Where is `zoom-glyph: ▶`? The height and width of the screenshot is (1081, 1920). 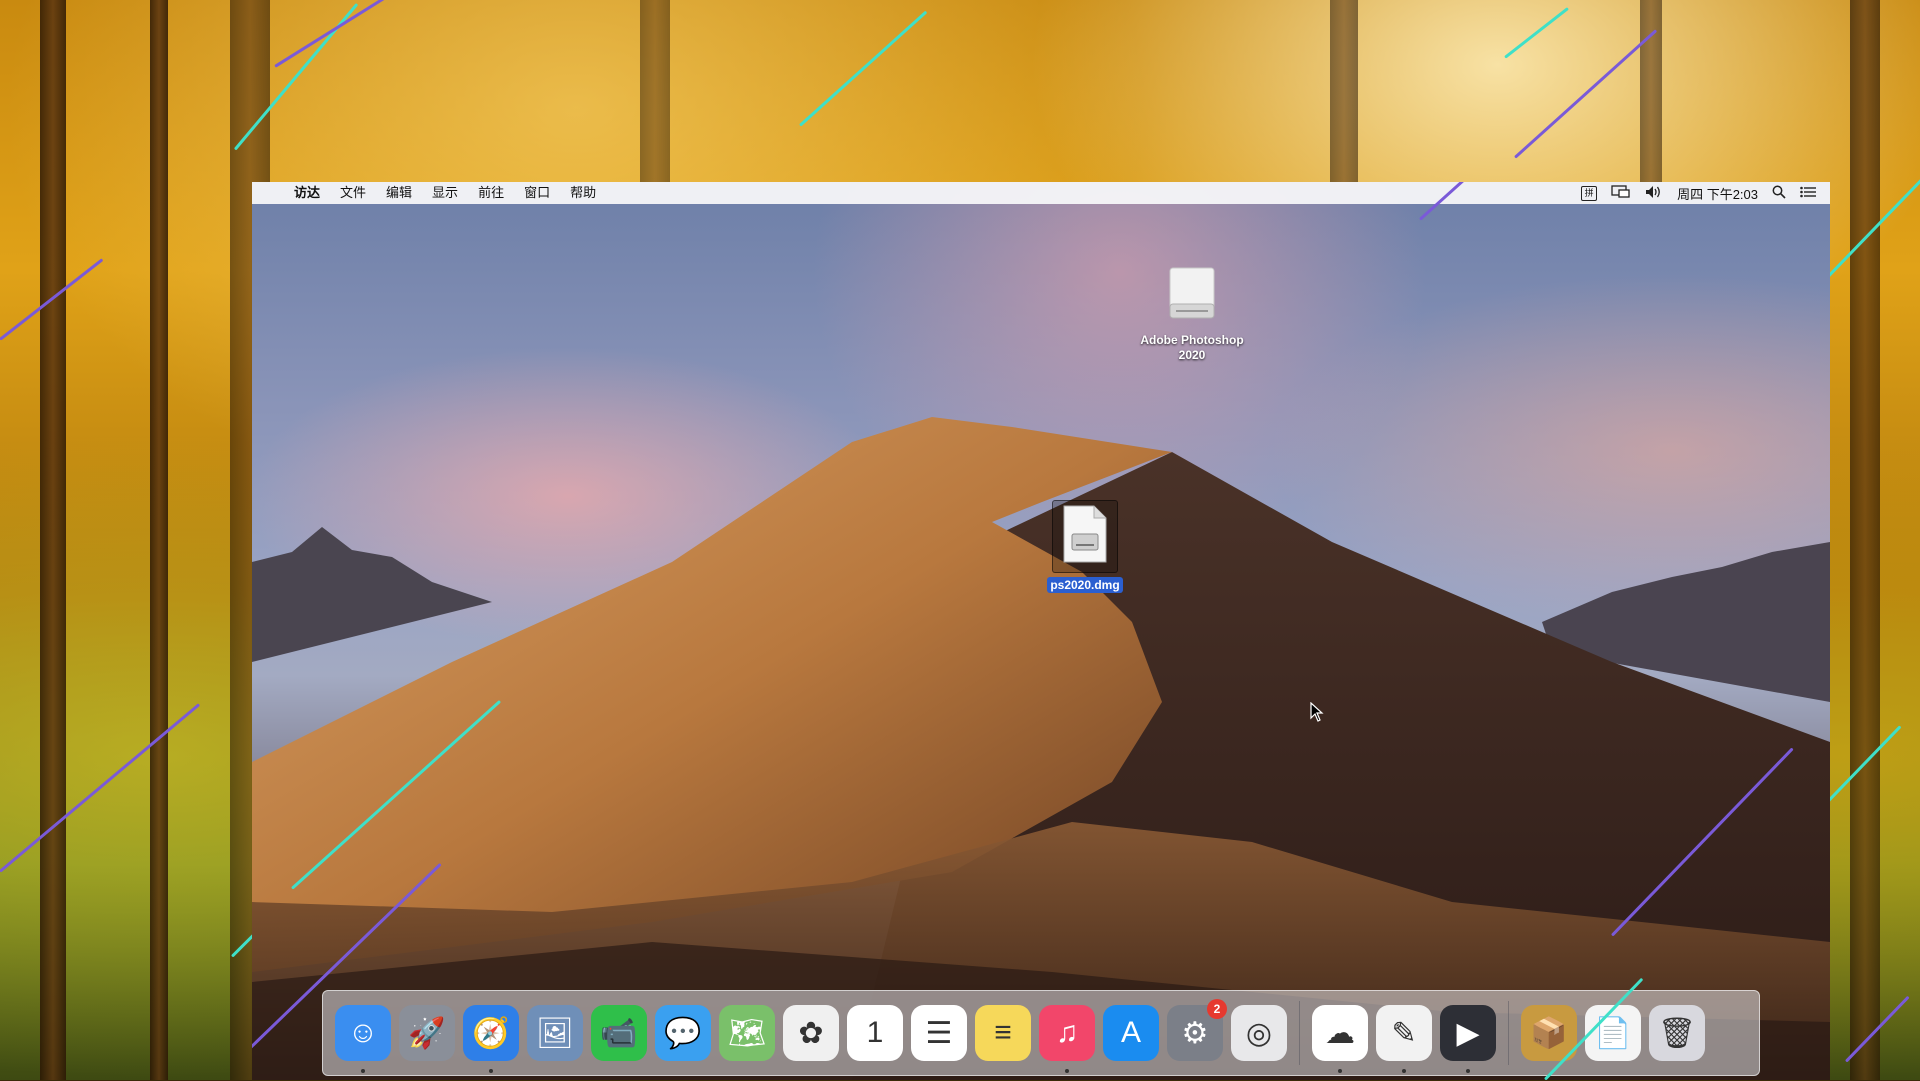 zoom-glyph: ▶ is located at coordinates (1468, 1033).